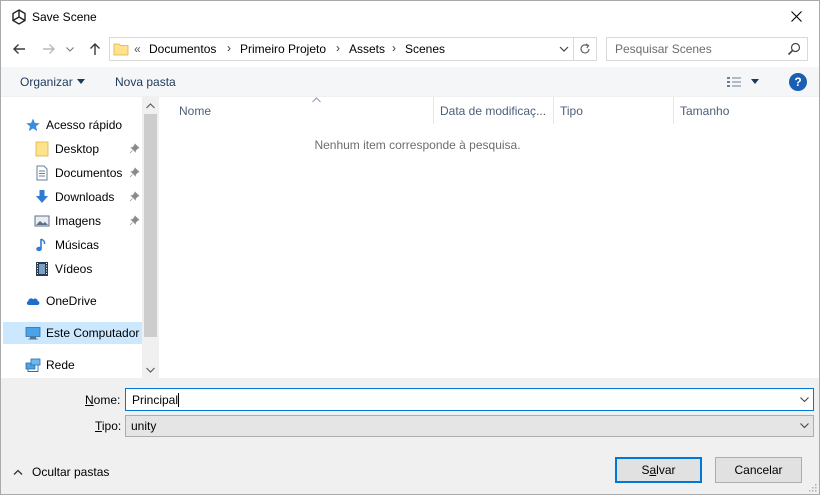 This screenshot has width=820, height=495. I want to click on cancel-button: Cancelar, so click(758, 470).